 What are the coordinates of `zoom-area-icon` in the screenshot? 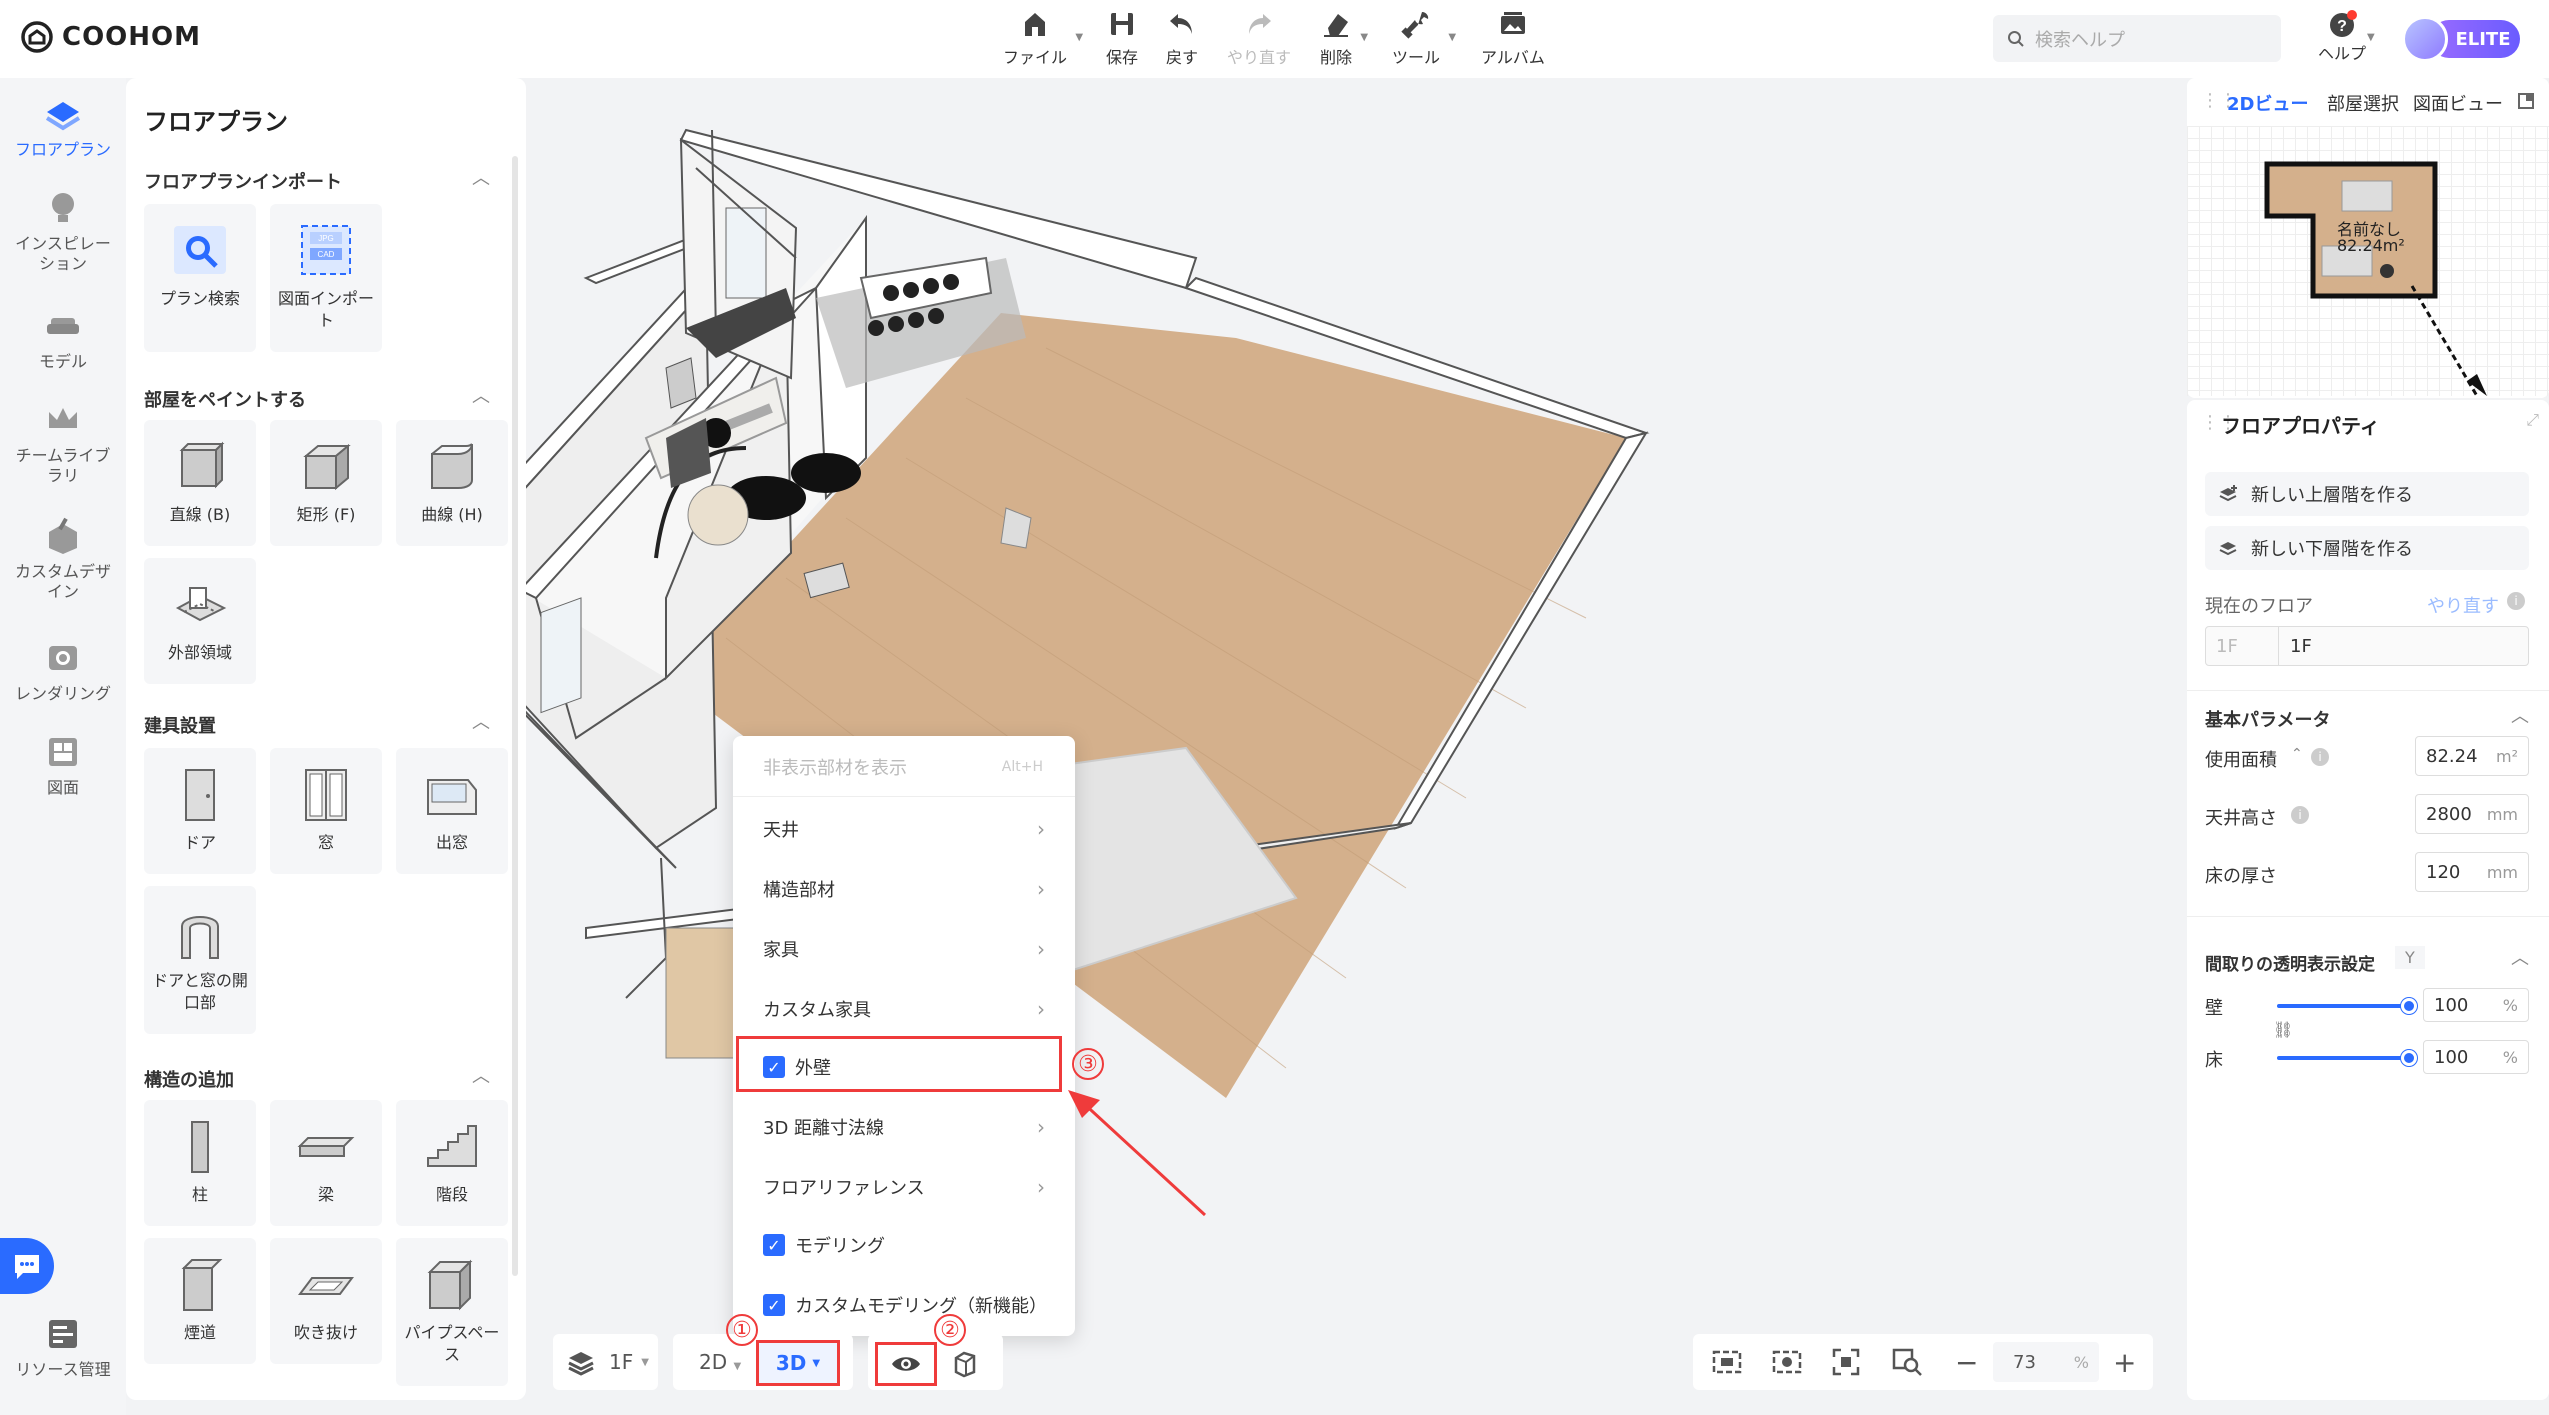 It's located at (1907, 1362).